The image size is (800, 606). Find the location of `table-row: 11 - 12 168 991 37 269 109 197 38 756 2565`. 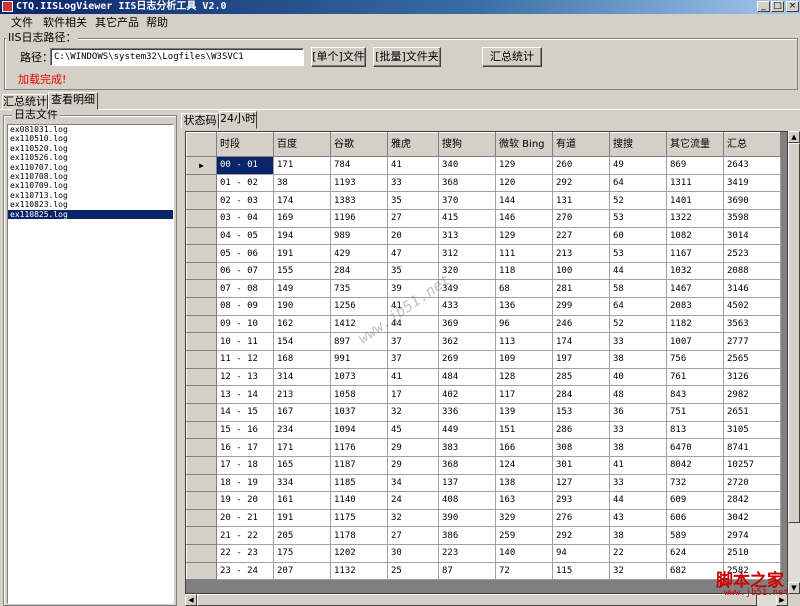

table-row: 11 - 12 168 991 37 269 109 197 38 756 2565 is located at coordinates (483, 359).